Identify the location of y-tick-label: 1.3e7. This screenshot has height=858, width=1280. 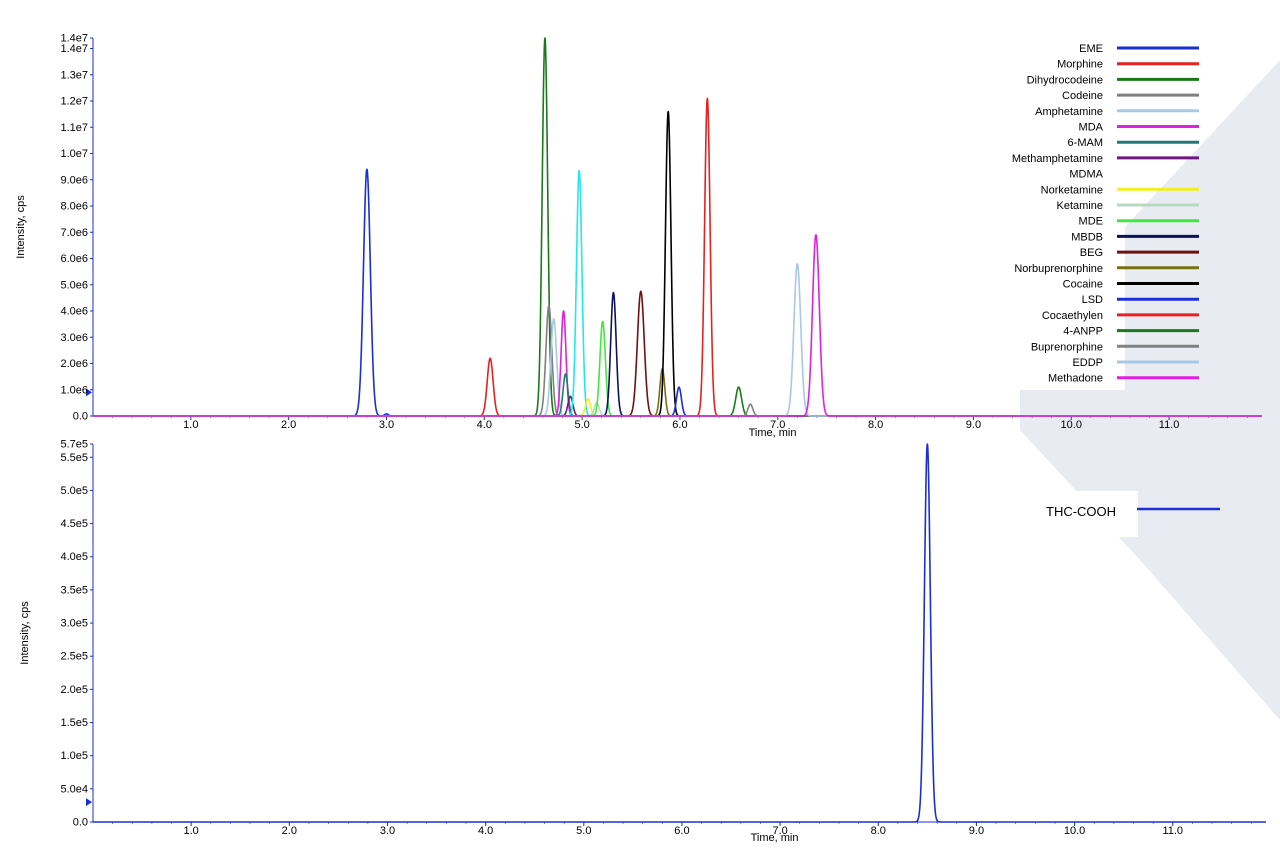
(74, 75).